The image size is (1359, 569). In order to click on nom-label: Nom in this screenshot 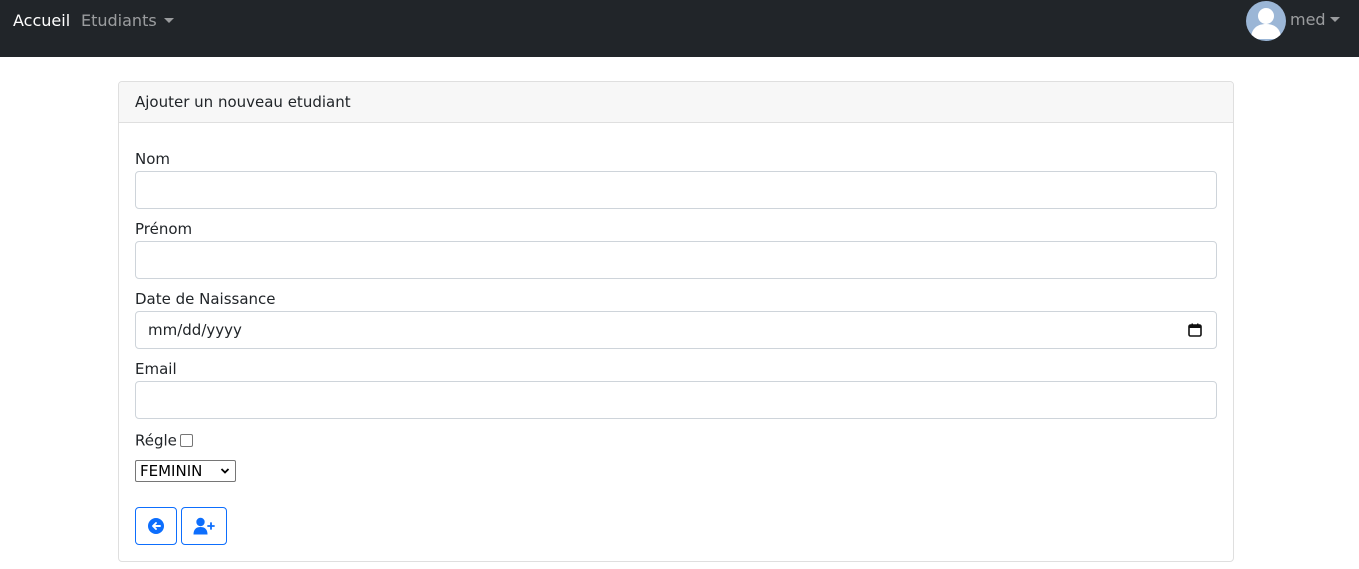, I will do `click(153, 159)`.